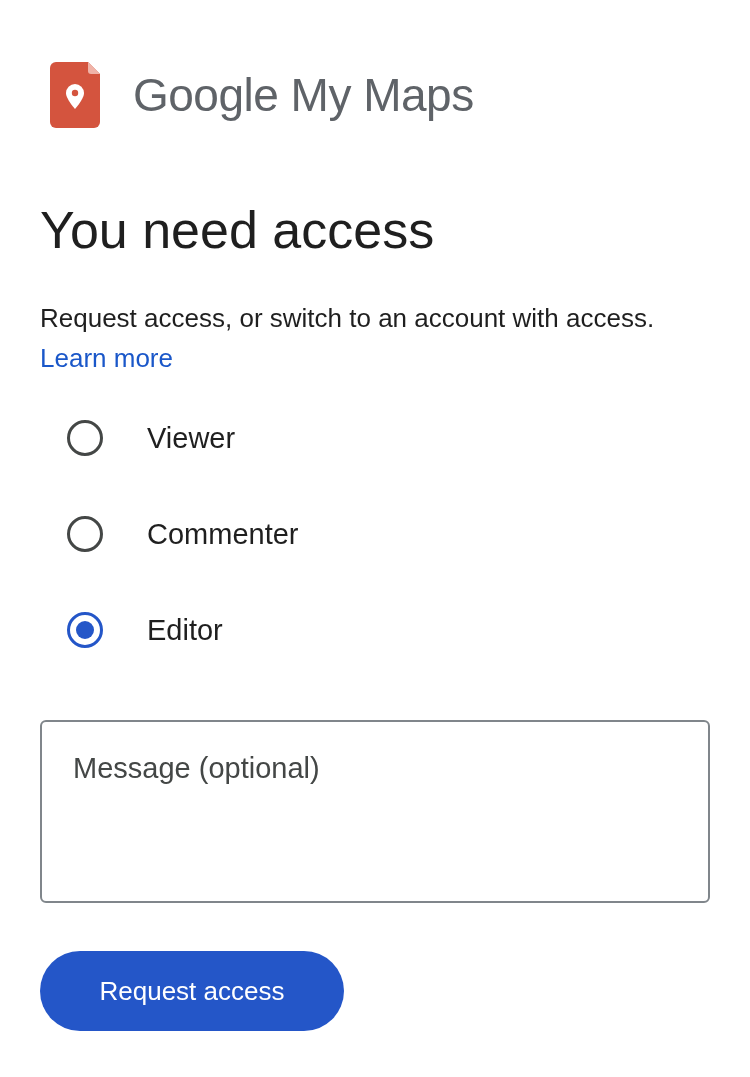 The image size is (750, 1077). What do you see at coordinates (223, 534) in the screenshot?
I see `role-label: Commenter` at bounding box center [223, 534].